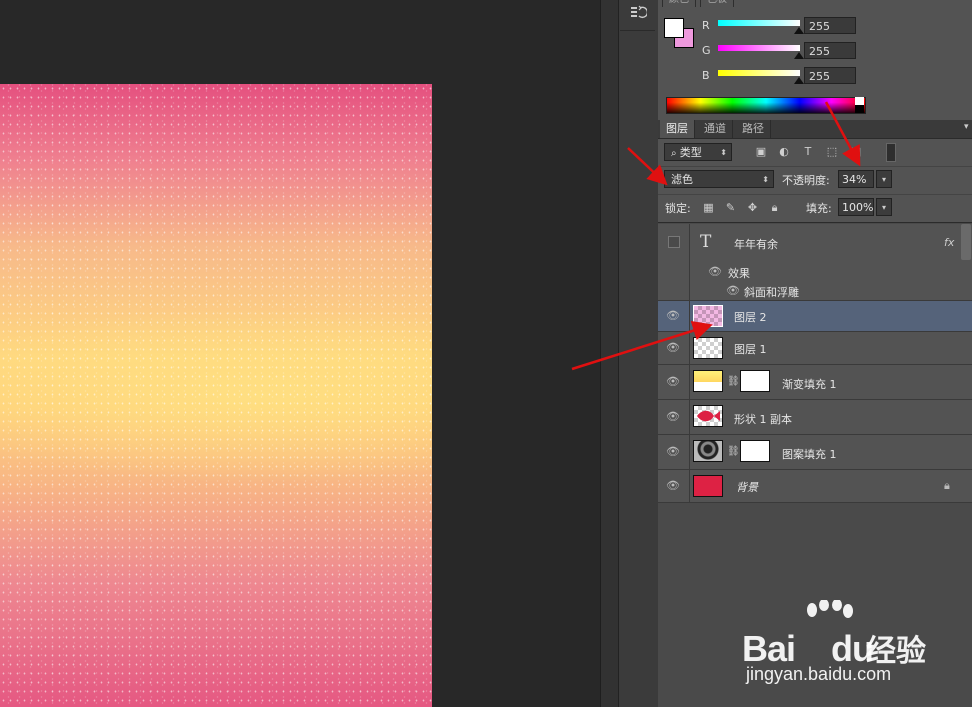  Describe the element at coordinates (761, 152) in the screenshot. I see `pixel-filter-icon: ▣` at that location.